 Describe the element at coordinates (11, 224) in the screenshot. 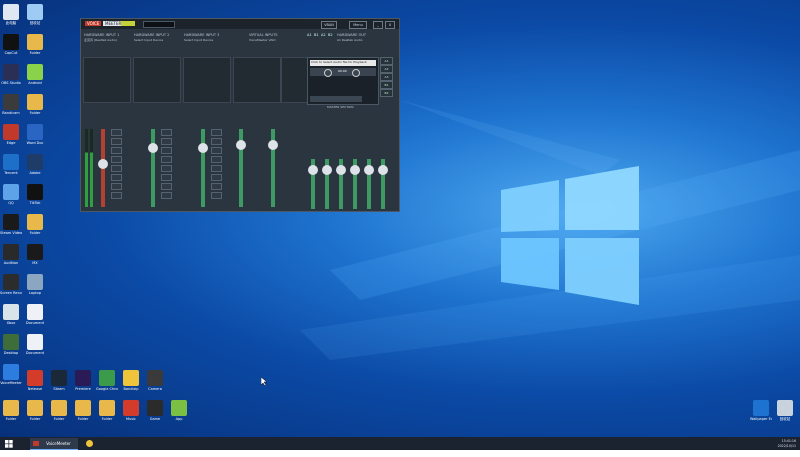

I see `desktop-icon: Steam Video` at that location.